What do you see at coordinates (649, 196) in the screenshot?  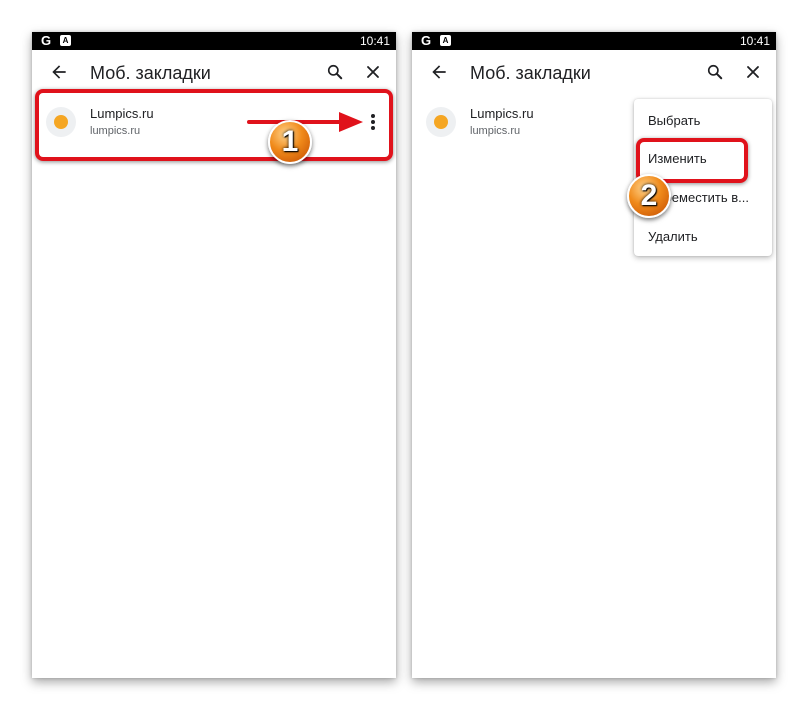 I see `step-badge-2: 2` at bounding box center [649, 196].